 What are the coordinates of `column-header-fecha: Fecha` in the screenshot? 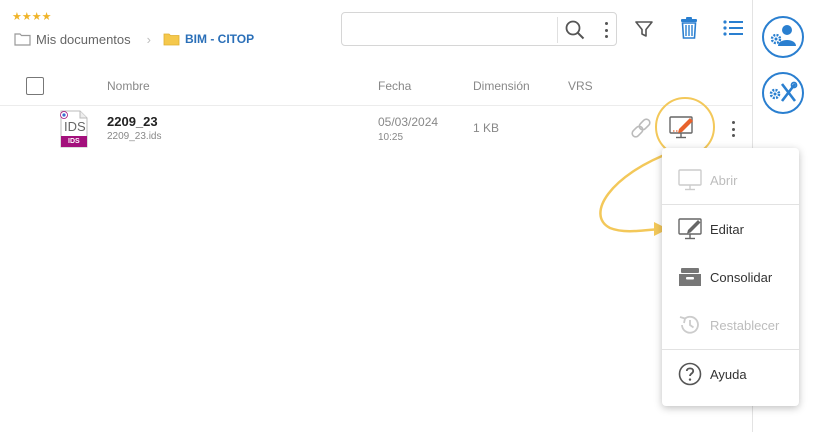 It's located at (394, 86).